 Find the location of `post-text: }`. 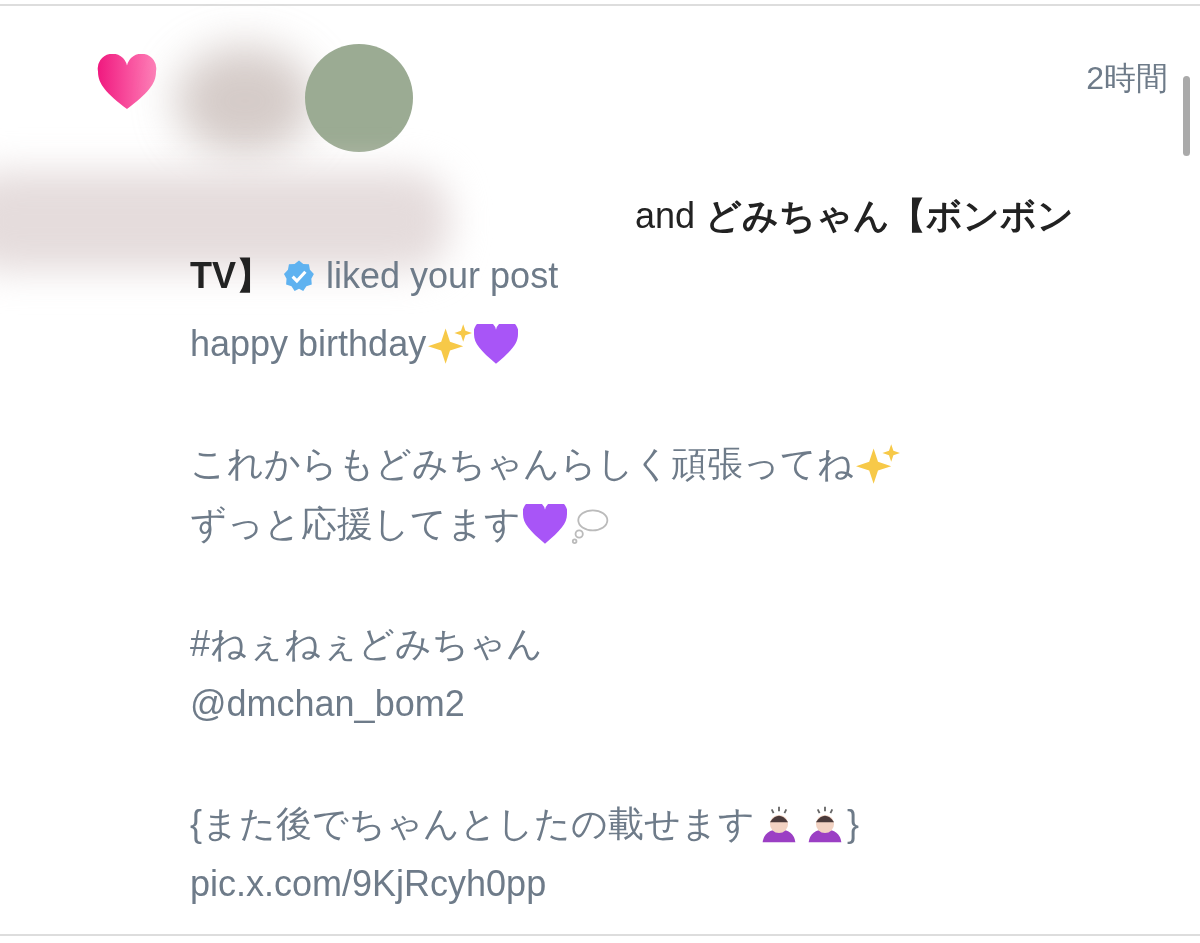

post-text: } is located at coordinates (853, 824).